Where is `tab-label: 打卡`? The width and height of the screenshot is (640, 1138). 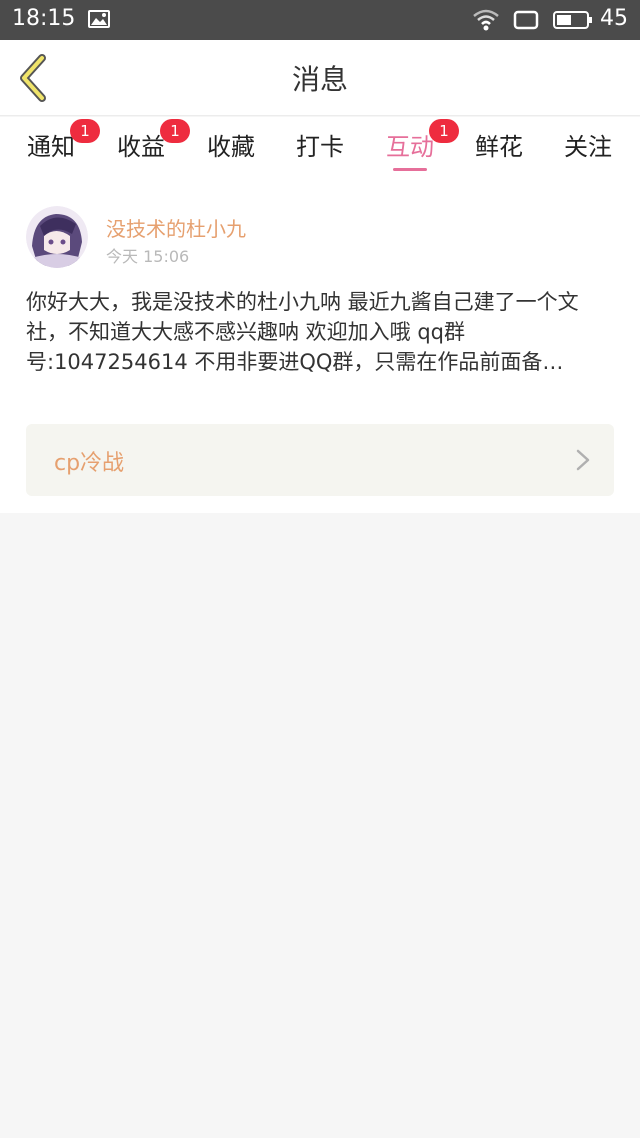 tab-label: 打卡 is located at coordinates (320, 147).